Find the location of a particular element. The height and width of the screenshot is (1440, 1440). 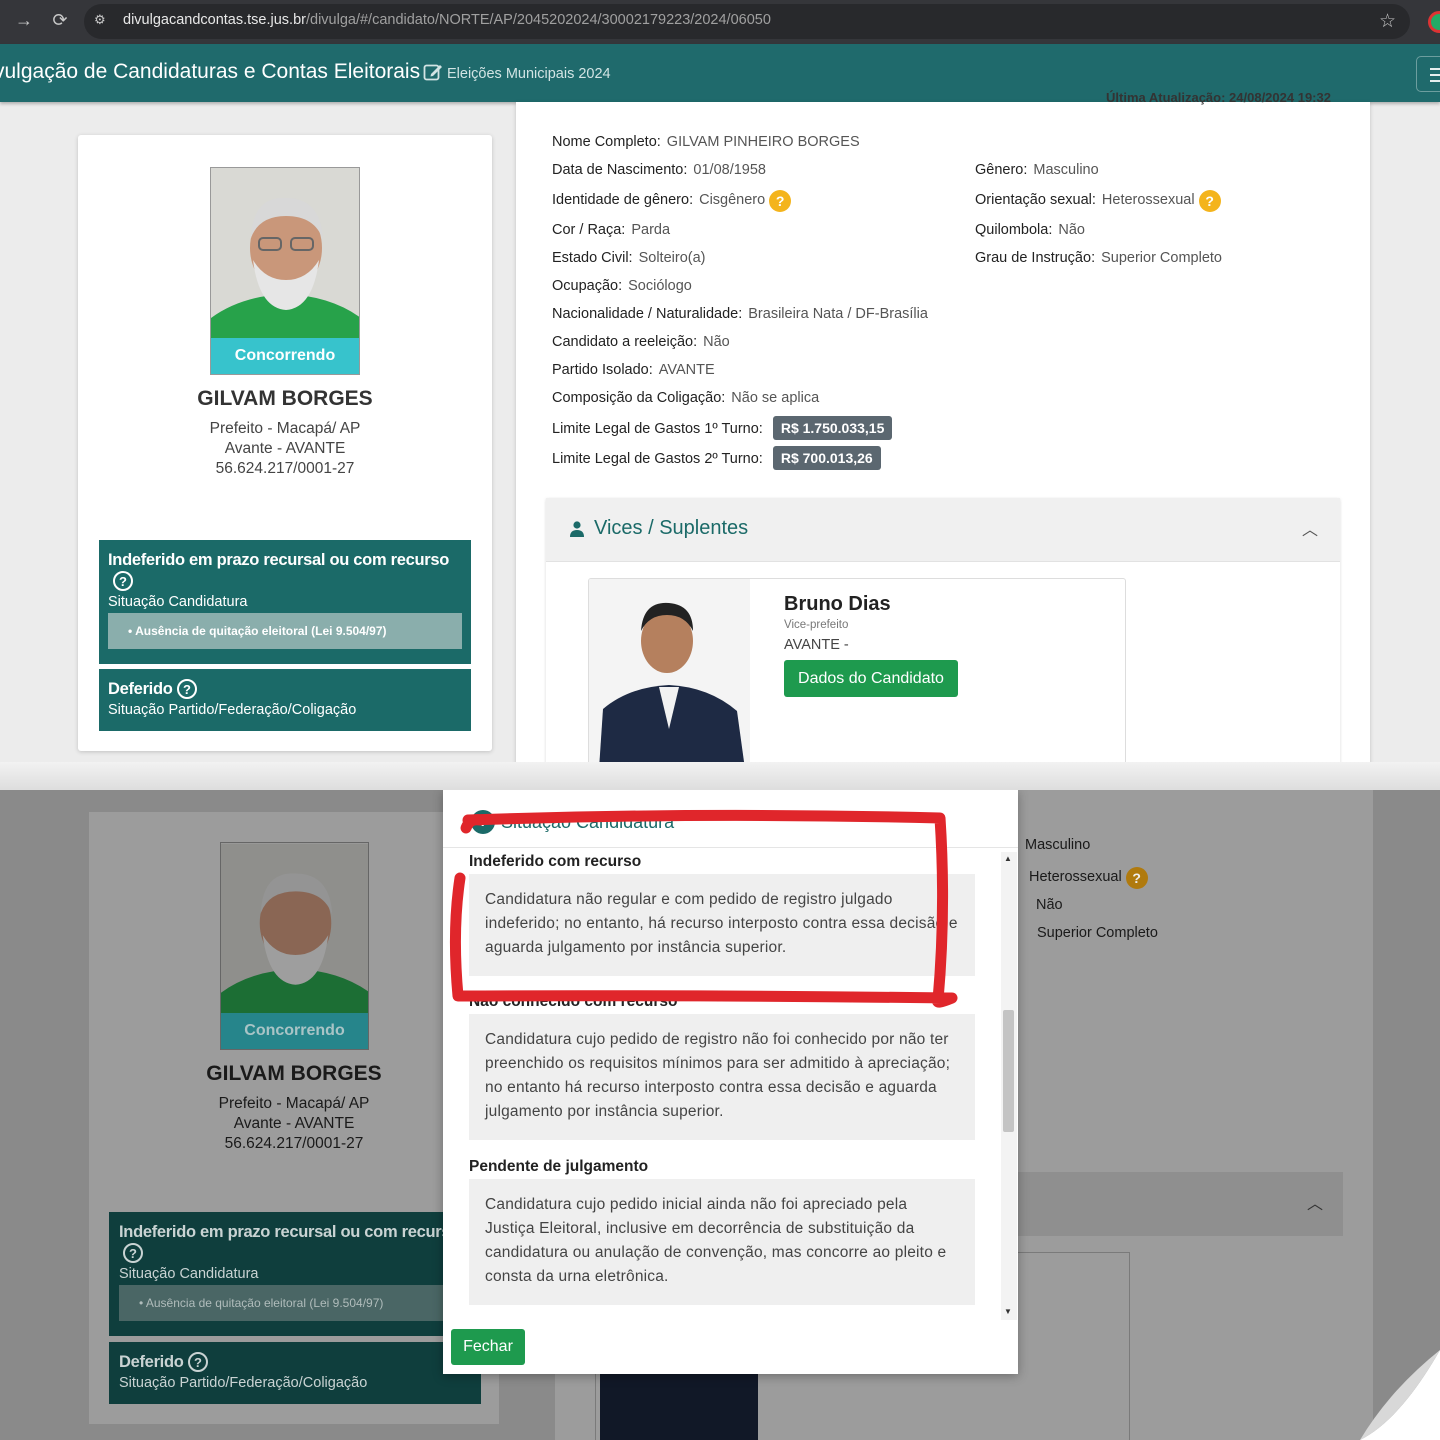

vices-title: Vices / Suplentes is located at coordinates (671, 528).